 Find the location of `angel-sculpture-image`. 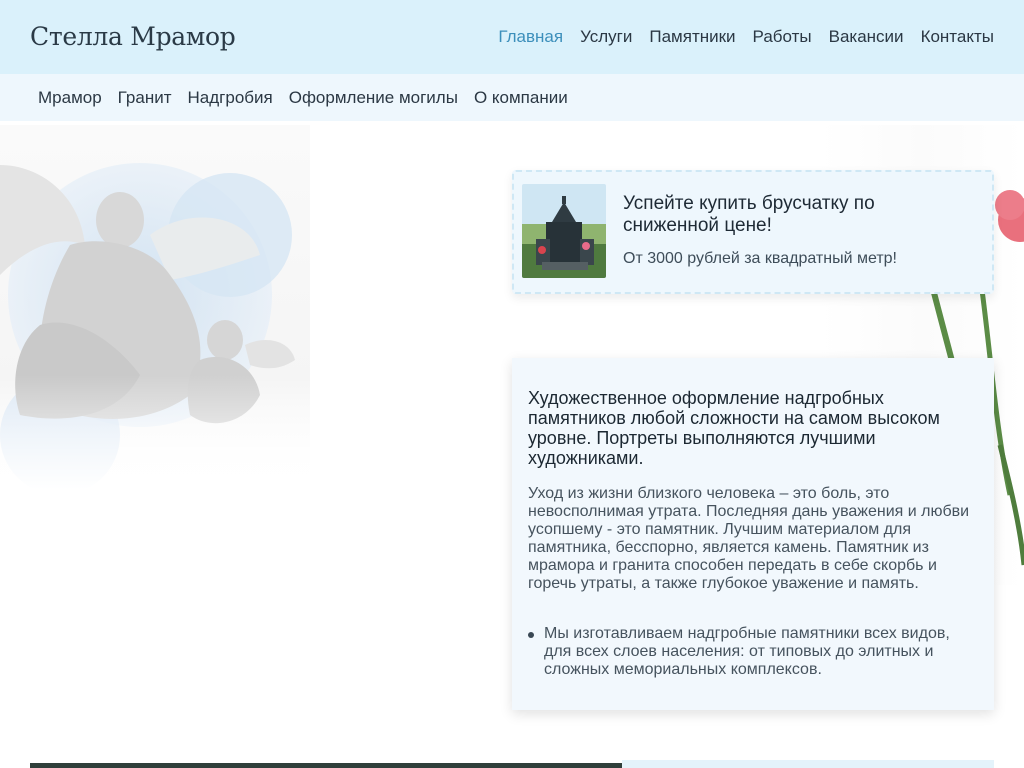

angel-sculpture-image is located at coordinates (155, 310).